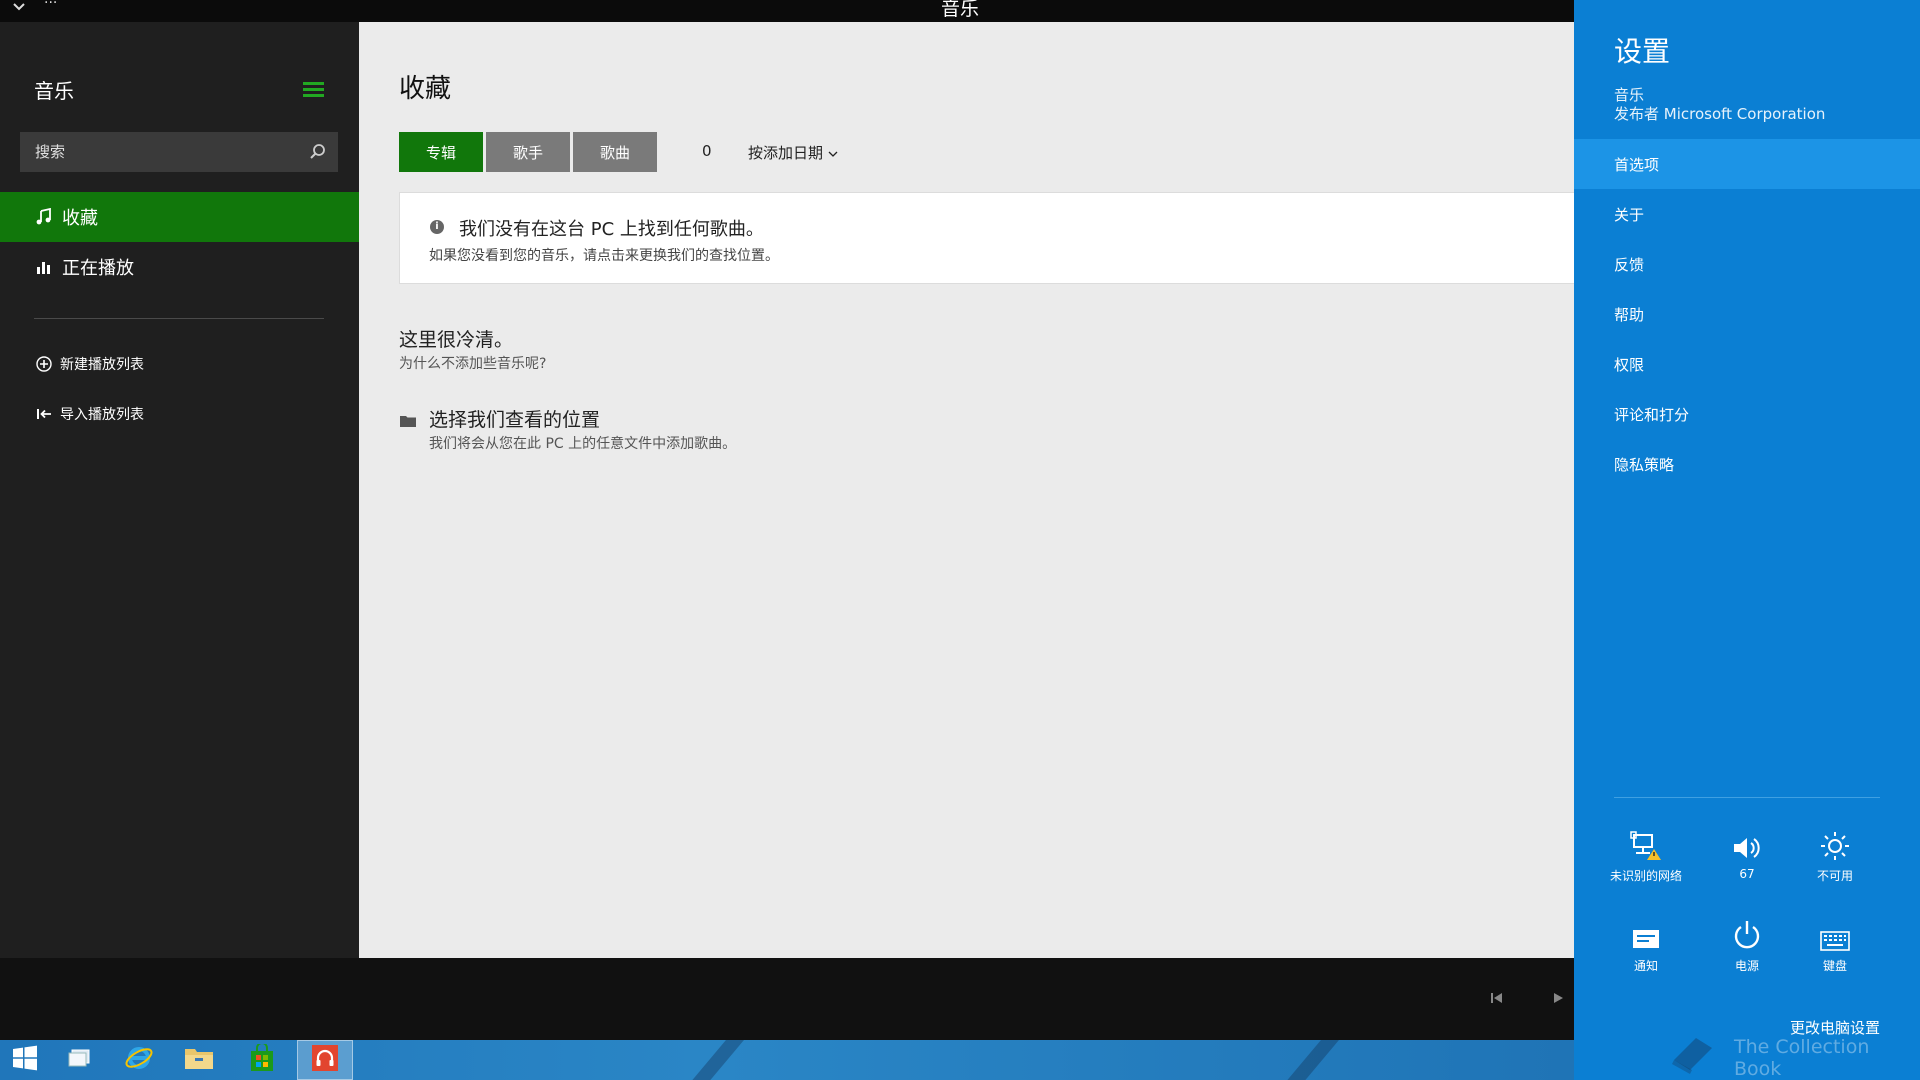  What do you see at coordinates (425, 89) in the screenshot?
I see `page-title: 收藏` at bounding box center [425, 89].